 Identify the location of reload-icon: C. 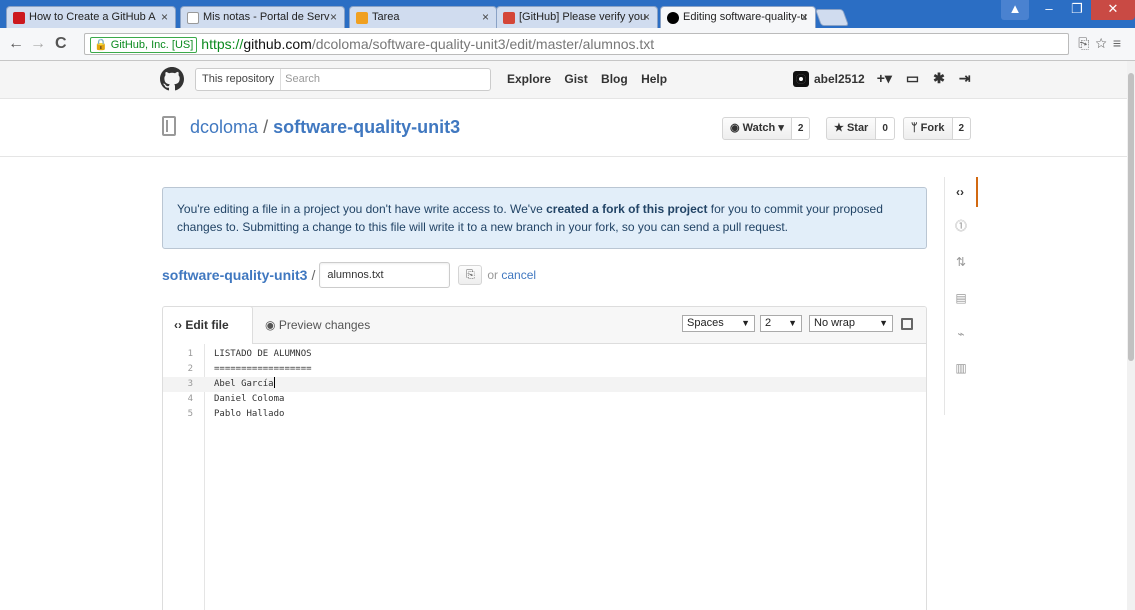
(61, 44).